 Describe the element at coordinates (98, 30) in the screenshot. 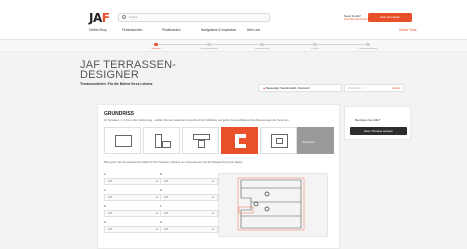

I see `nav-online-shop: Online-Shop` at that location.